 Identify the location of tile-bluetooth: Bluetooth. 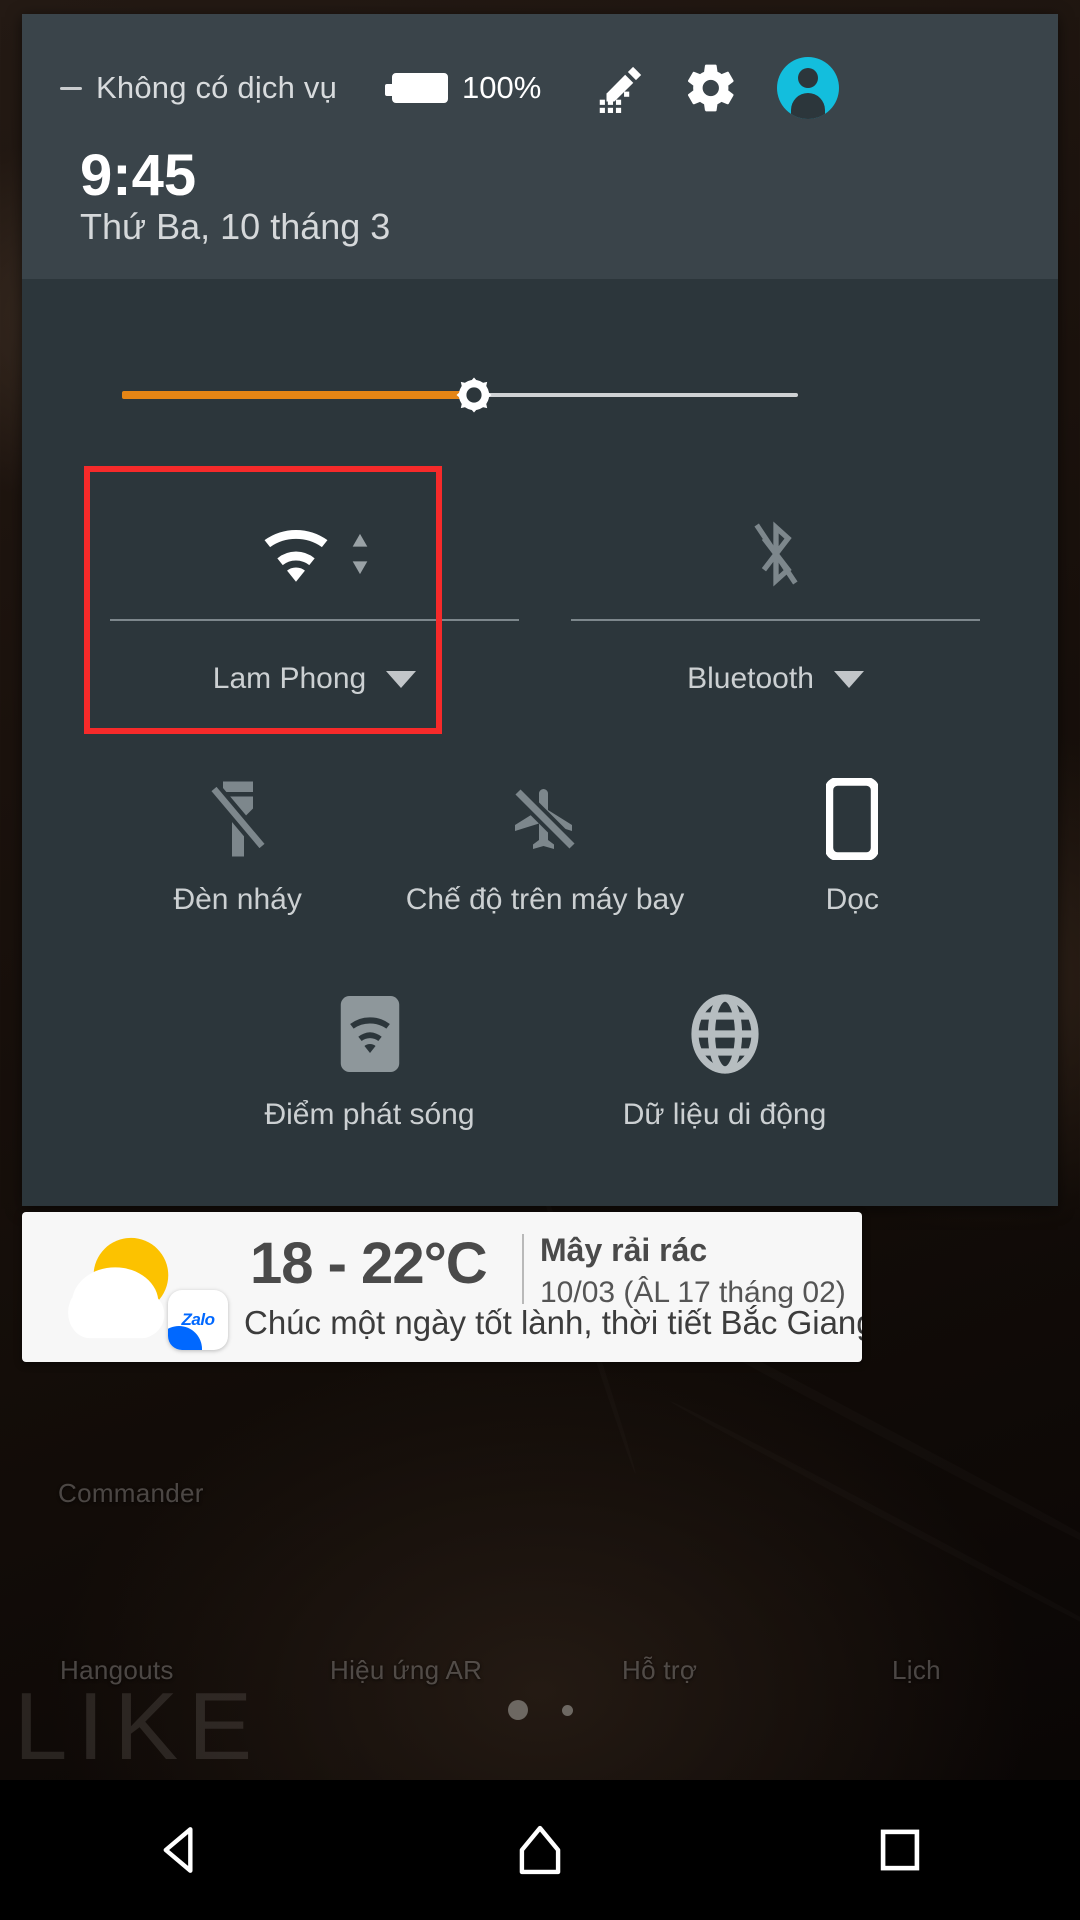
(775, 600).